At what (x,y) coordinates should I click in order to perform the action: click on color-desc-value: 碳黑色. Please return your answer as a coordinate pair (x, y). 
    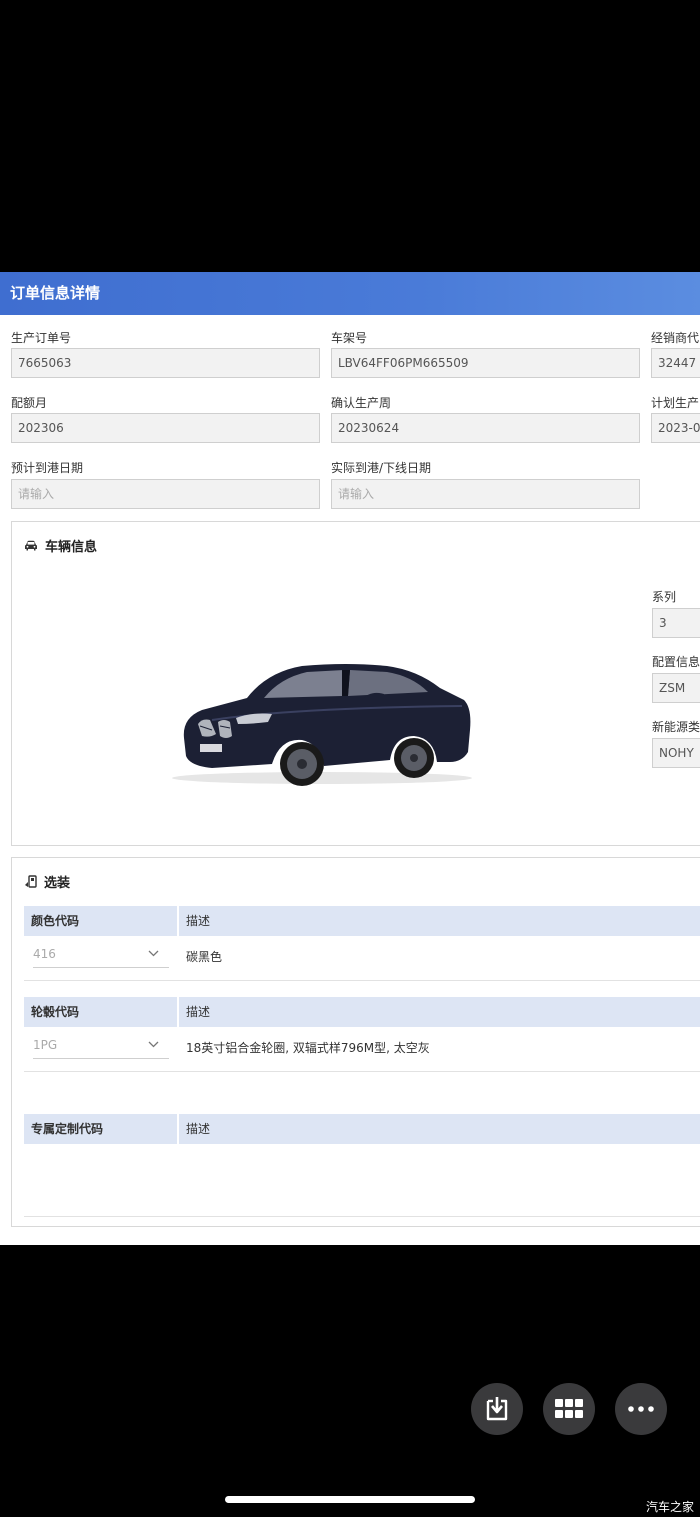
    Looking at the image, I should click on (204, 957).